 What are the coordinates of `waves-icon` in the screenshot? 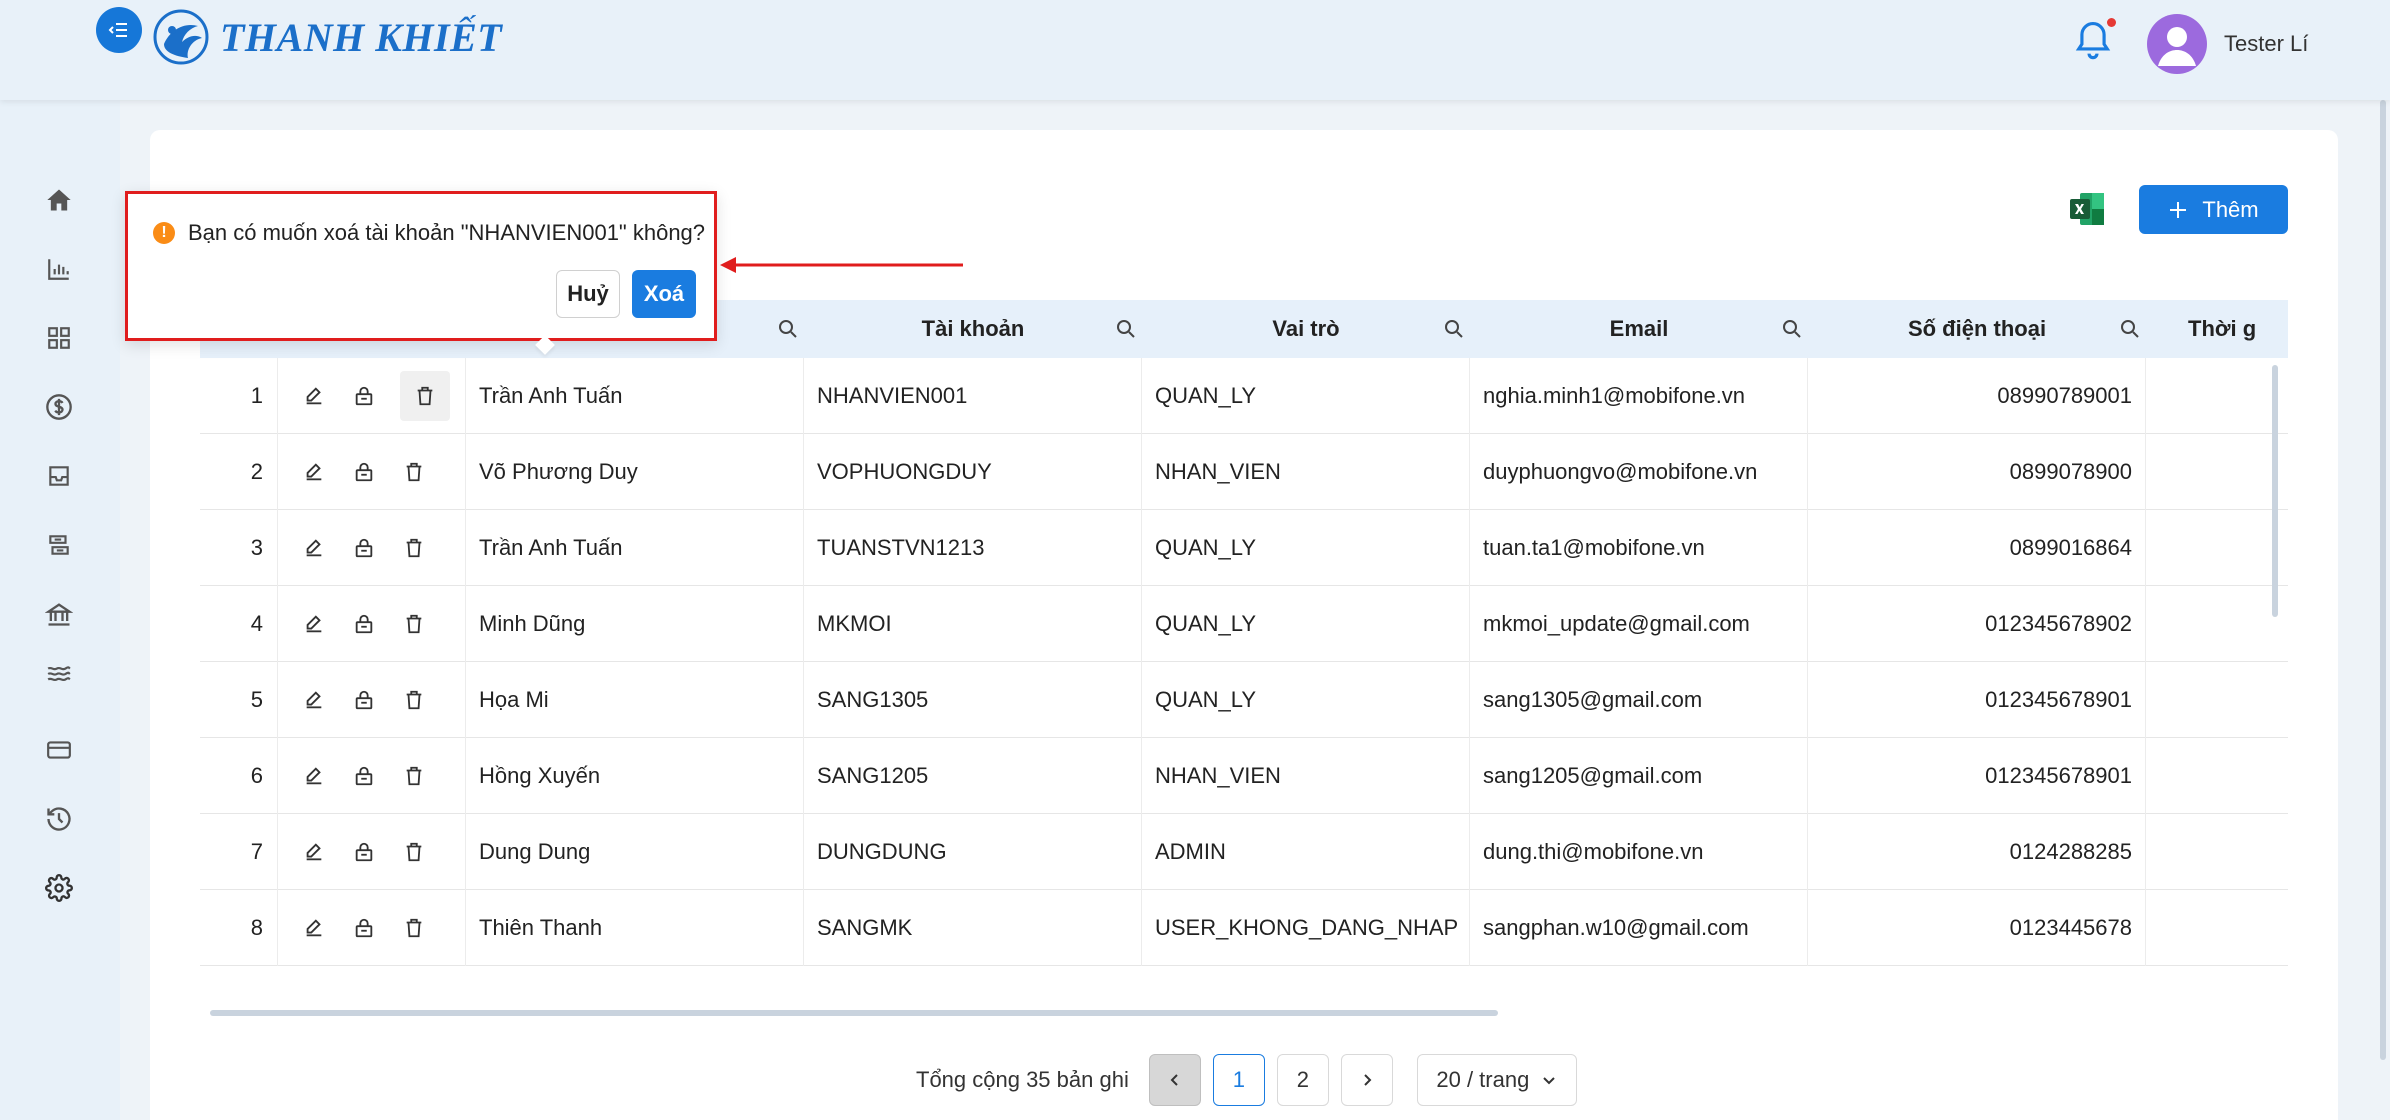 It's located at (59, 674).